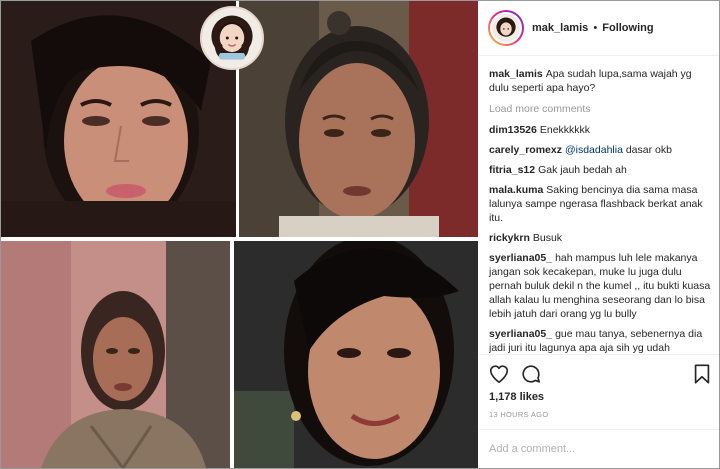  I want to click on post-timestamp: 13 HOURS AGO, so click(518, 414).